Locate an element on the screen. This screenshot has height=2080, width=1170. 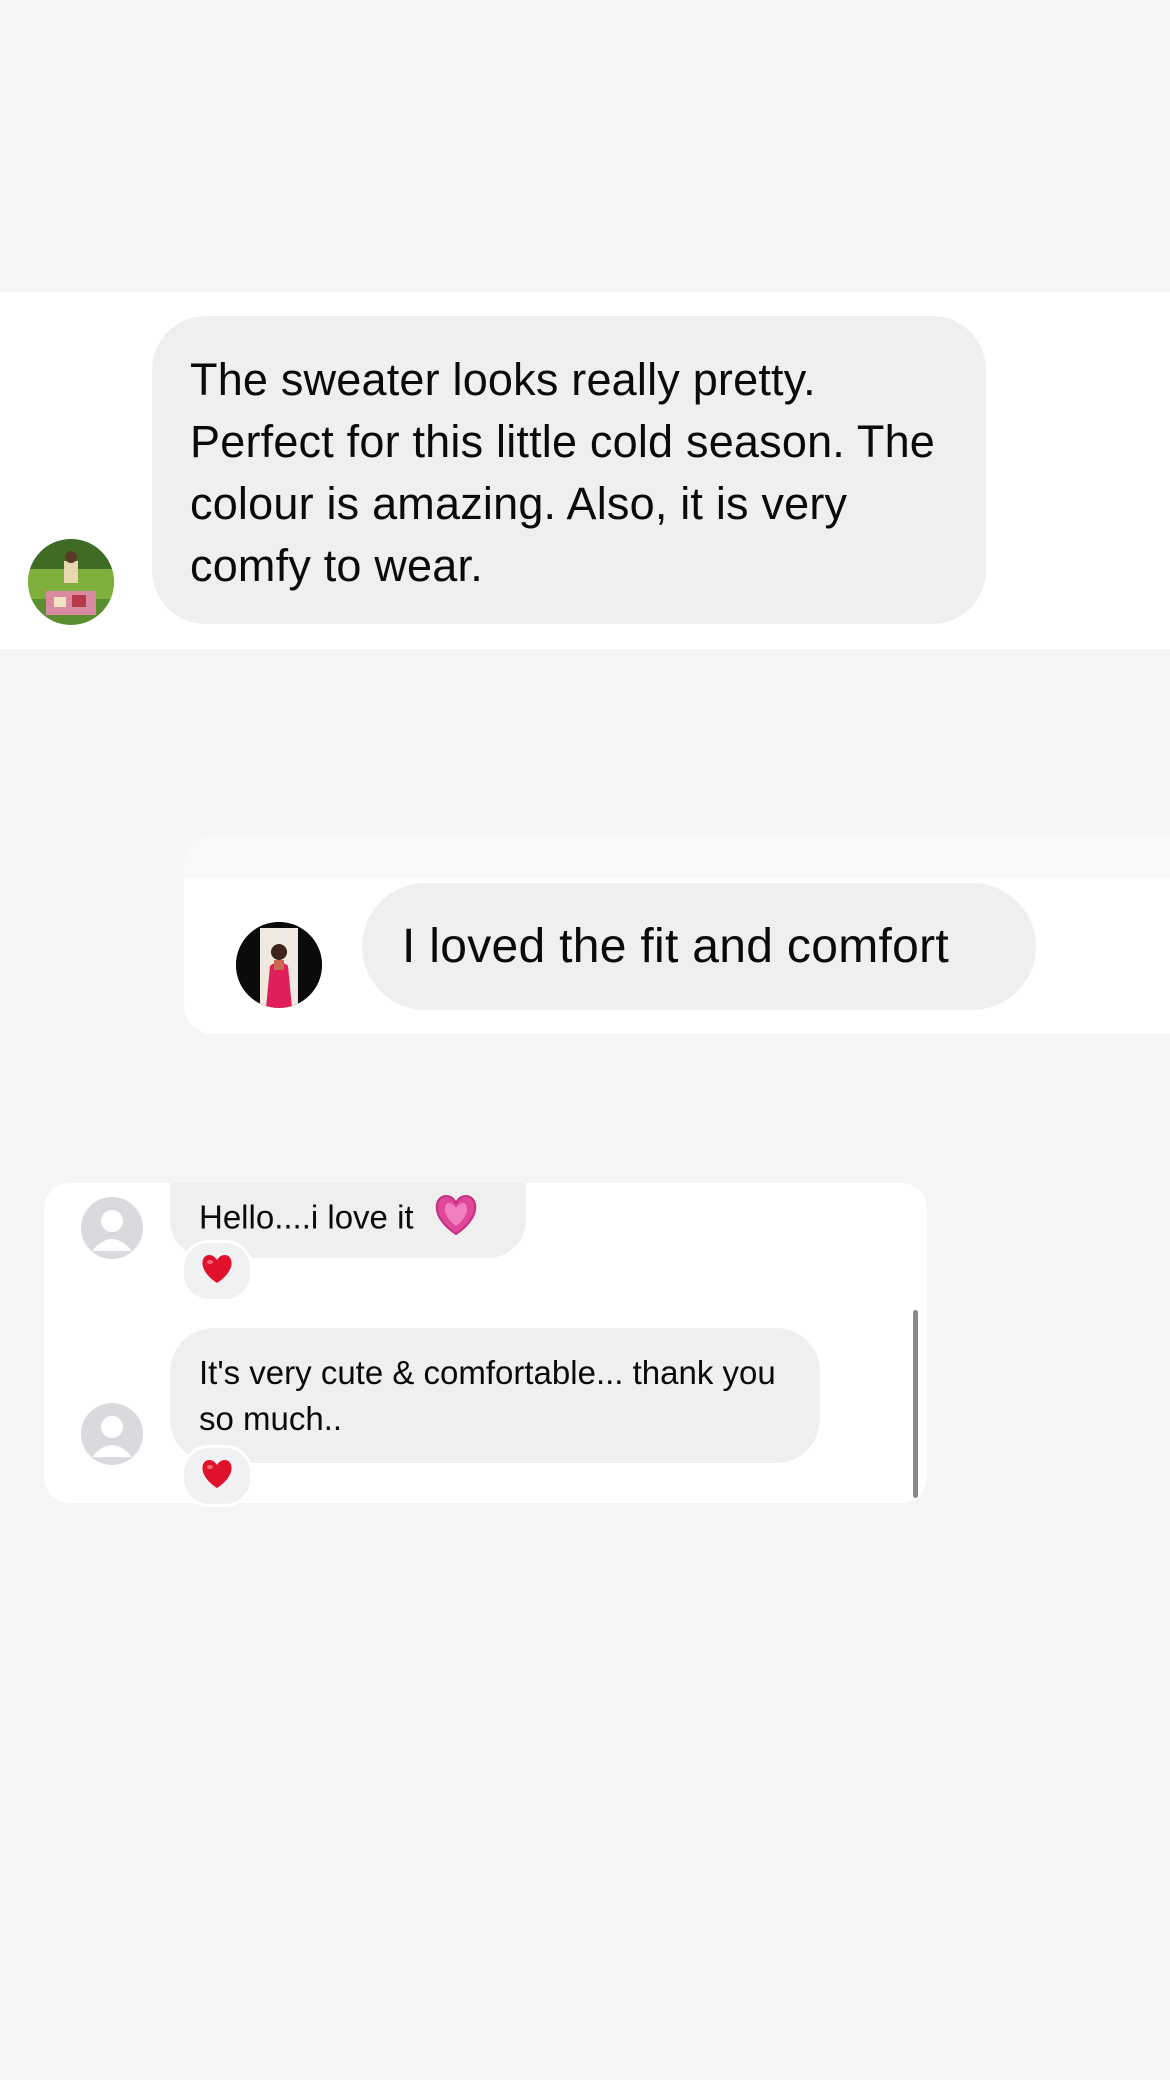
pink-heart-icon is located at coordinates (456, 1220).